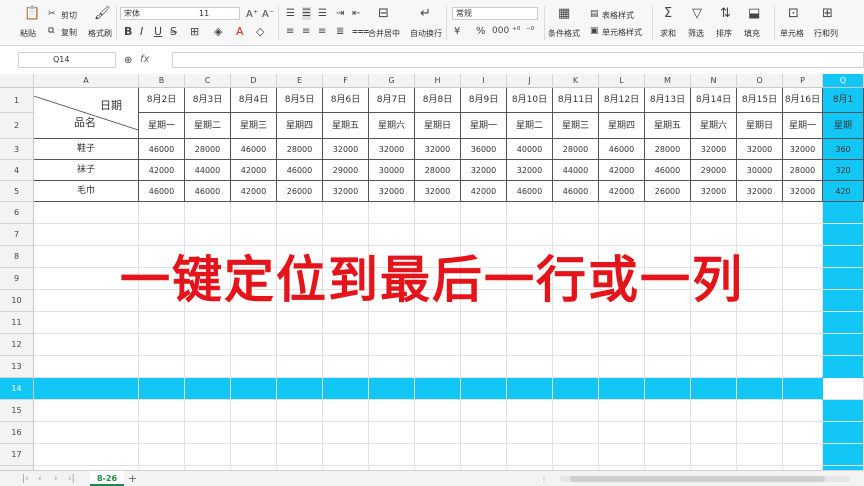 This screenshot has height=486, width=864. What do you see at coordinates (17, 455) in the screenshot?
I see `row-header: 17` at bounding box center [17, 455].